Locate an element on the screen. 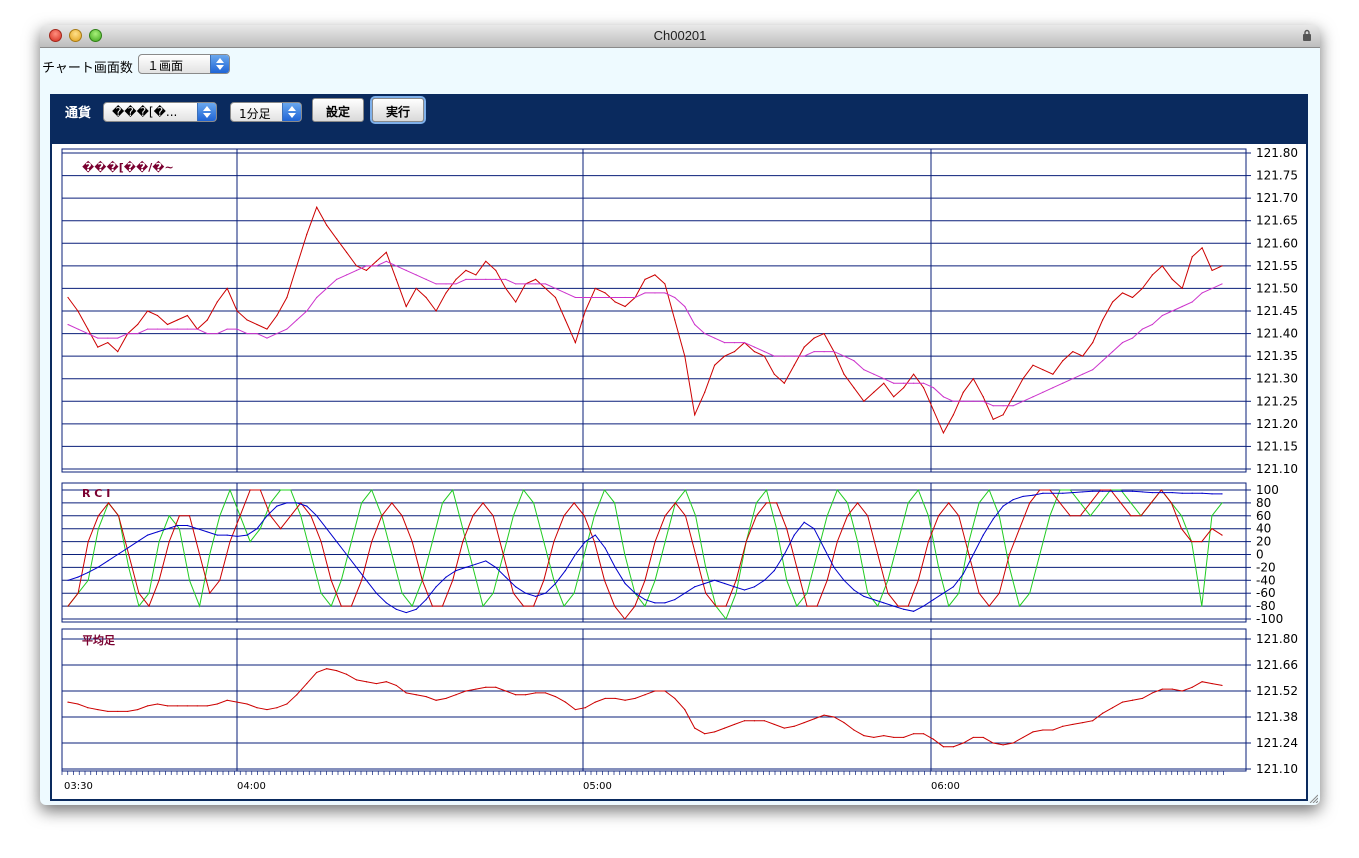 The height and width of the screenshot is (858, 1359). timeframe-select: 1分足 is located at coordinates (266, 112).